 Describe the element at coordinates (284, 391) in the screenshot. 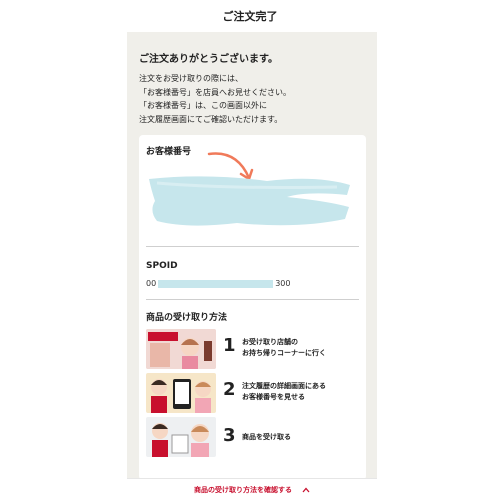

I see `step-2-text: 注文履歴の詳細画面にある お客様番号を見せる` at that location.